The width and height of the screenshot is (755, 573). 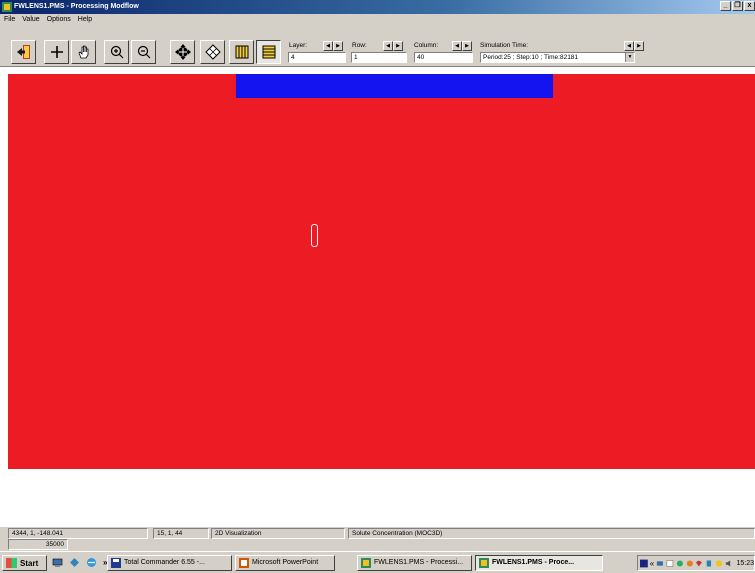 I want to click on layer-next-button: ▶, so click(x=338, y=46).